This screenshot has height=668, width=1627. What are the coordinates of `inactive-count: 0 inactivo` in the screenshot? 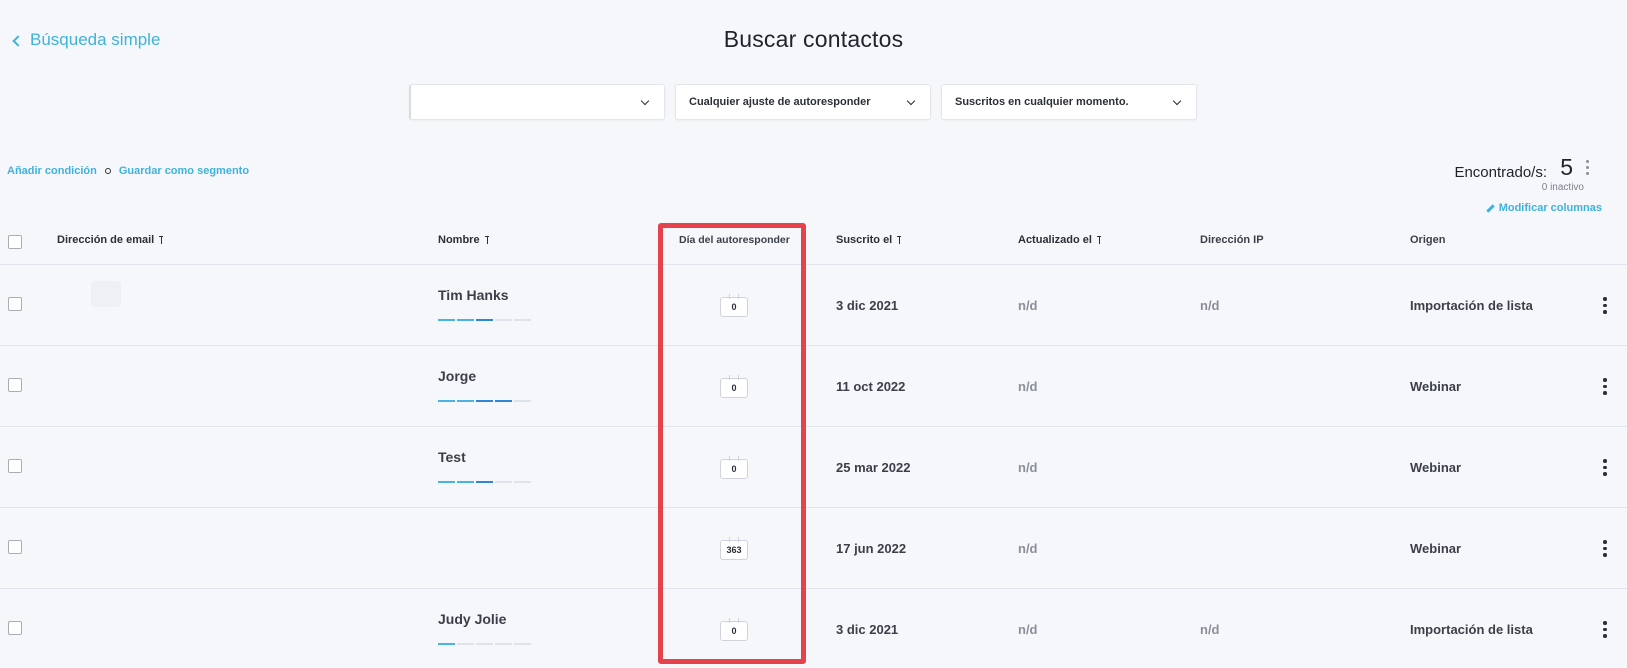 It's located at (1562, 187).